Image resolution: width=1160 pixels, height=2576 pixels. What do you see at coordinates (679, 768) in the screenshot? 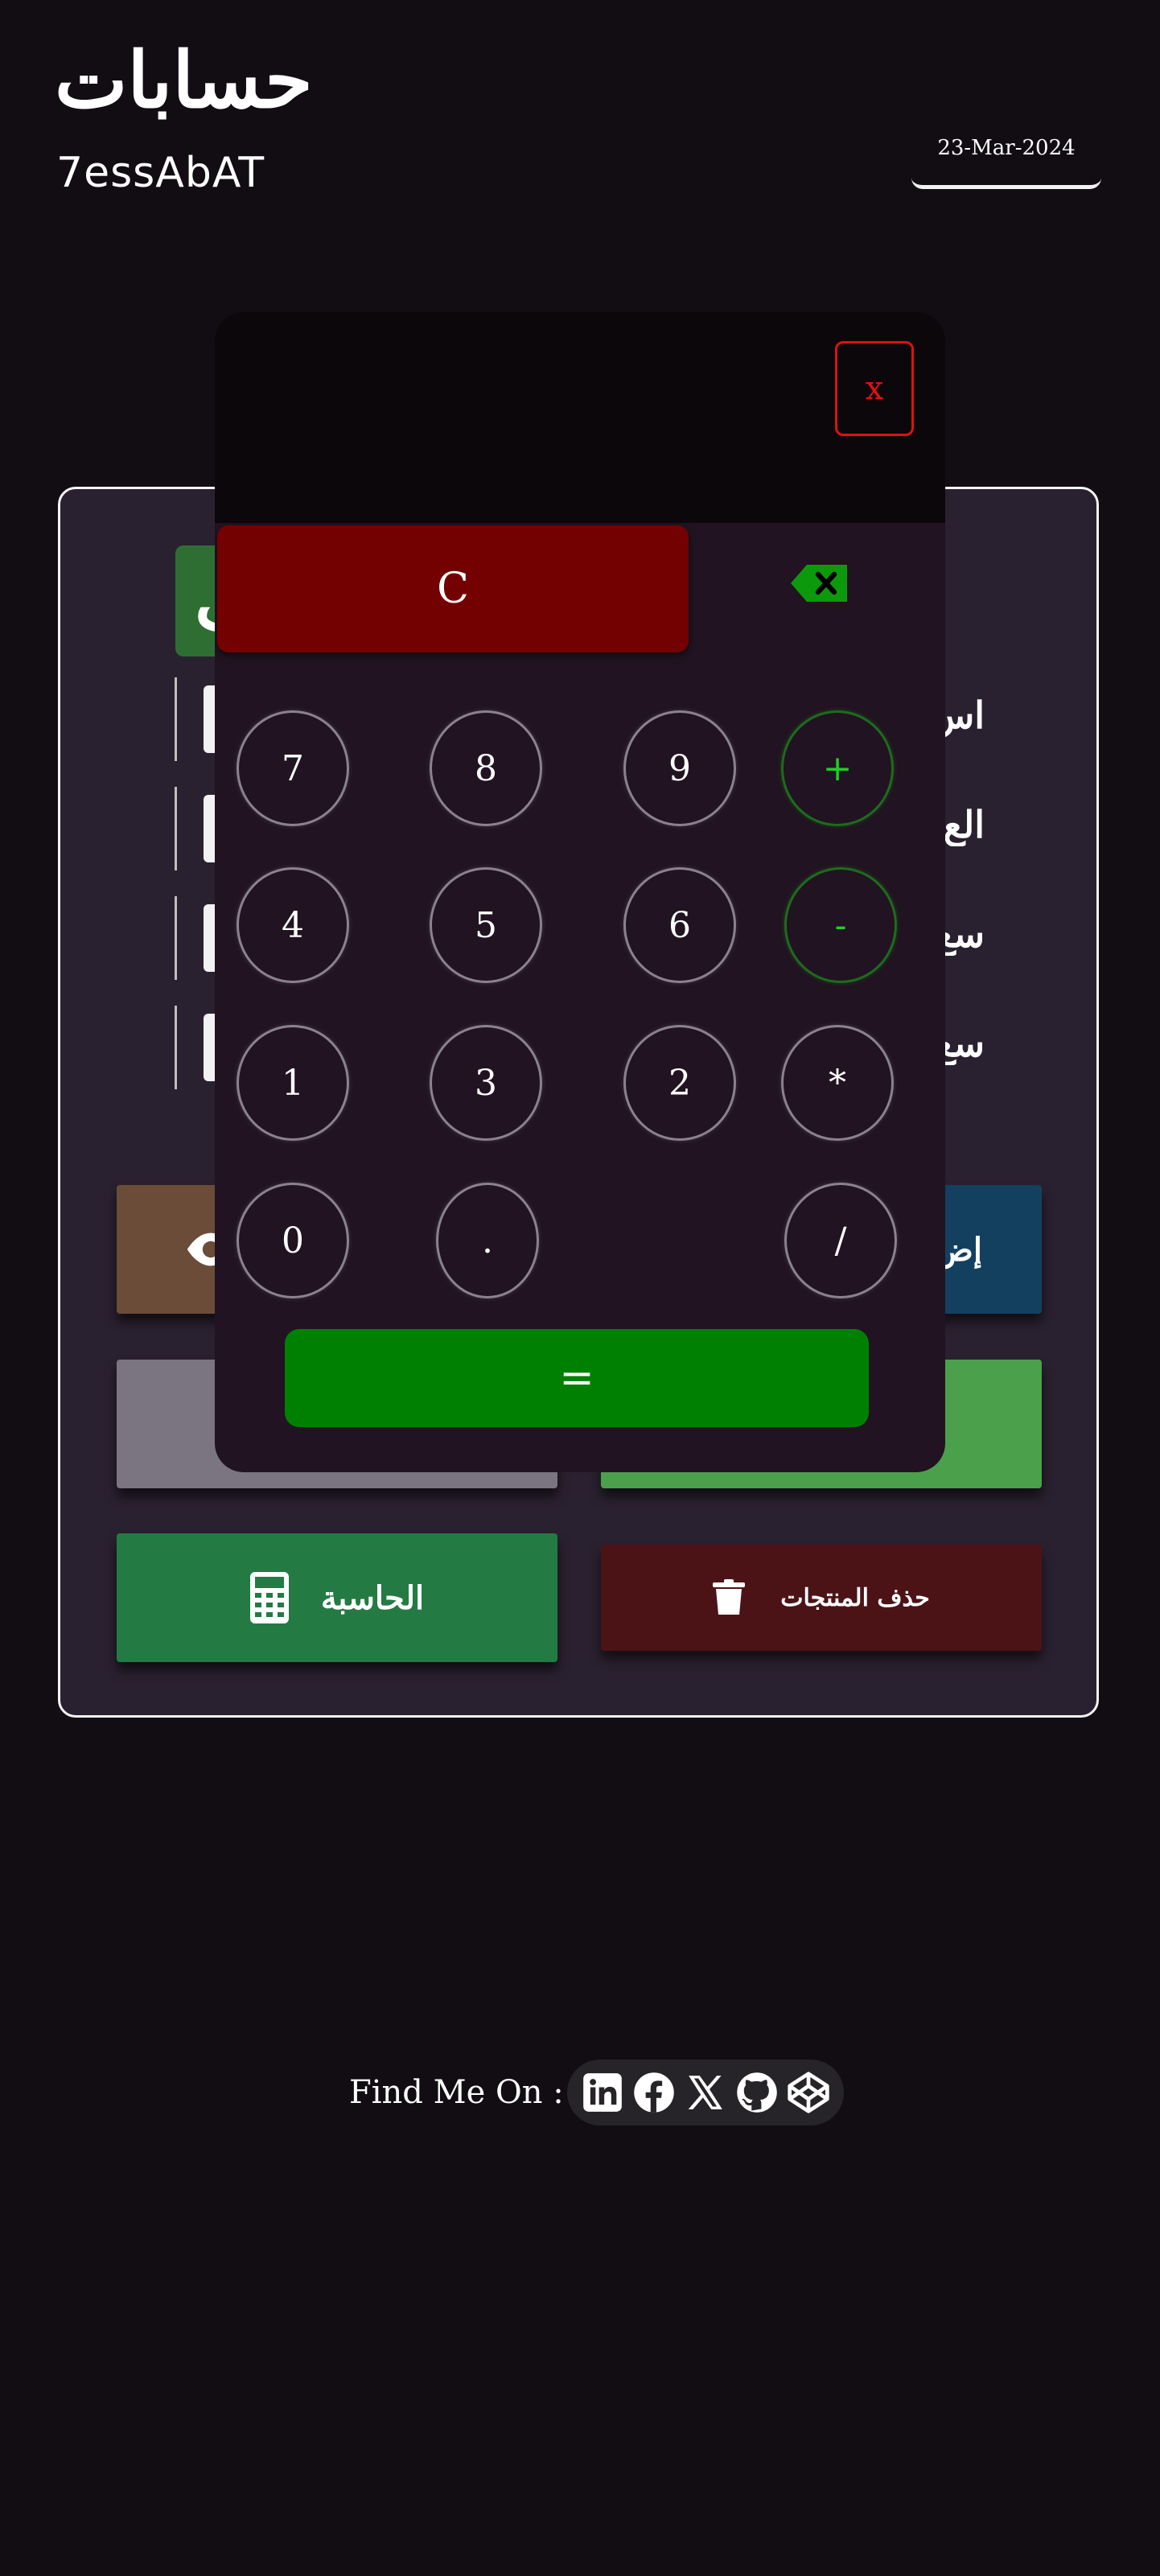
I see `key-9: 9` at bounding box center [679, 768].